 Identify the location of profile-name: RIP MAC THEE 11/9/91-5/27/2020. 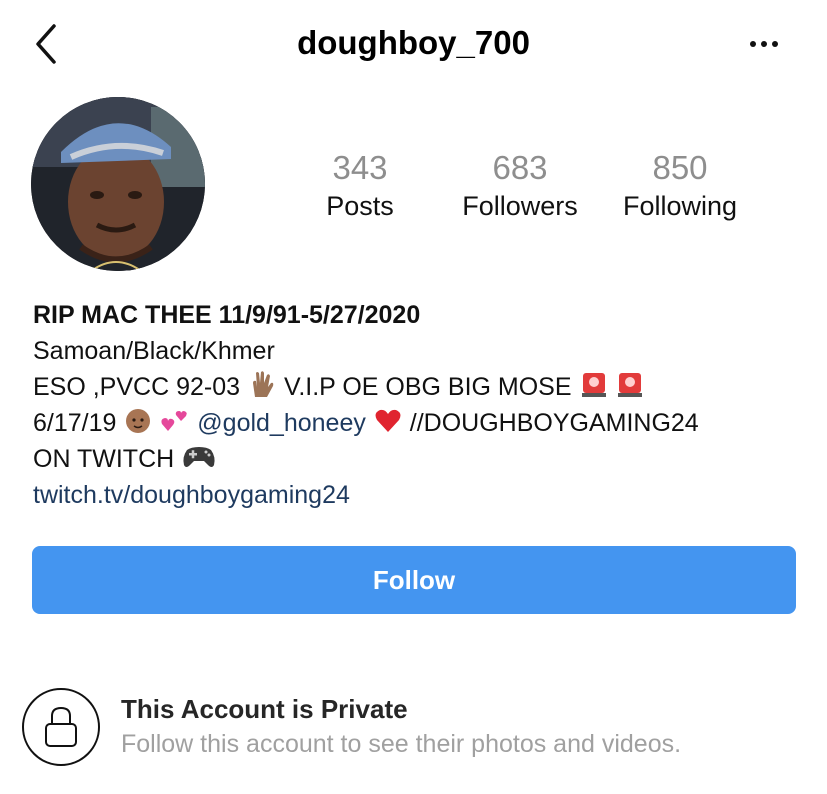
(227, 315).